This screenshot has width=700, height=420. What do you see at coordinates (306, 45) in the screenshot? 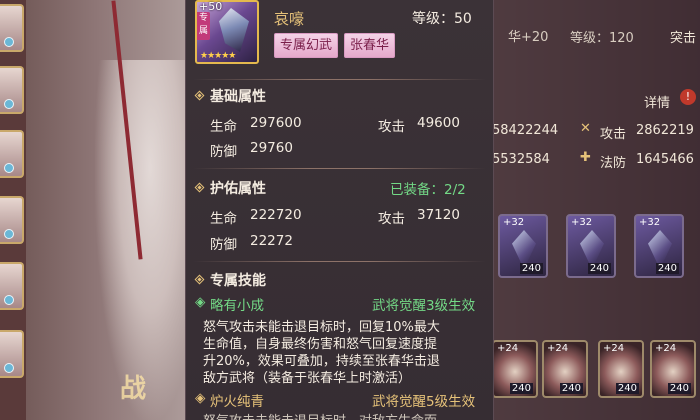
I see `tag-exclusive-weapon: 专属幻武` at bounding box center [306, 45].